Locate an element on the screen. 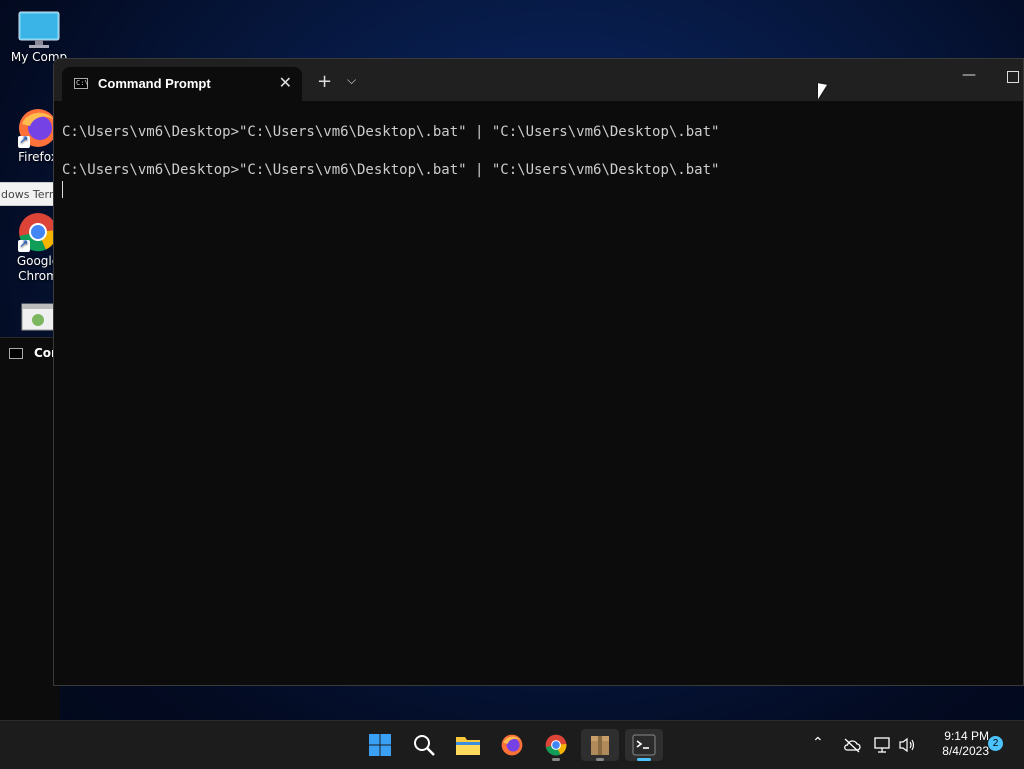 This screenshot has width=1024, height=769. folder-icon is located at coordinates (468, 746).